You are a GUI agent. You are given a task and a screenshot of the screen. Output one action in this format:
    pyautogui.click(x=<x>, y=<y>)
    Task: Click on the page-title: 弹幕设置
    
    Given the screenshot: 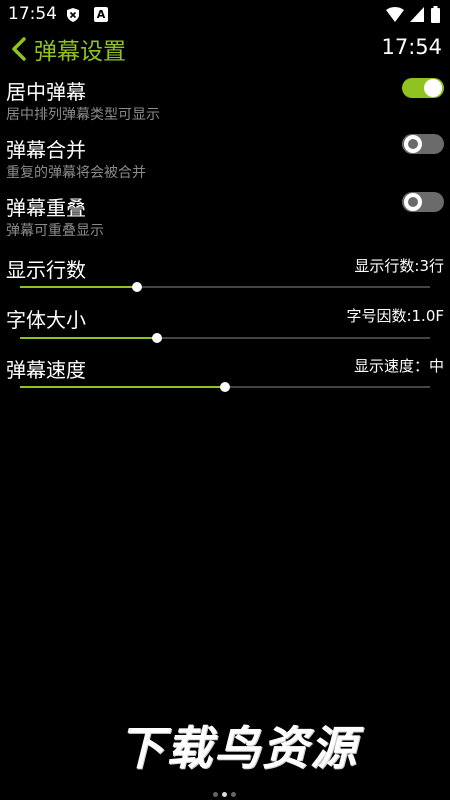 What is the action you would take?
    pyautogui.click(x=80, y=52)
    